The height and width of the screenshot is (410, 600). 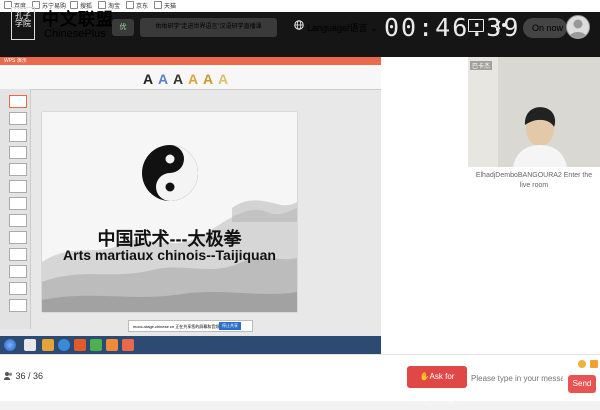 I want to click on globe-icon, so click(x=299, y=25).